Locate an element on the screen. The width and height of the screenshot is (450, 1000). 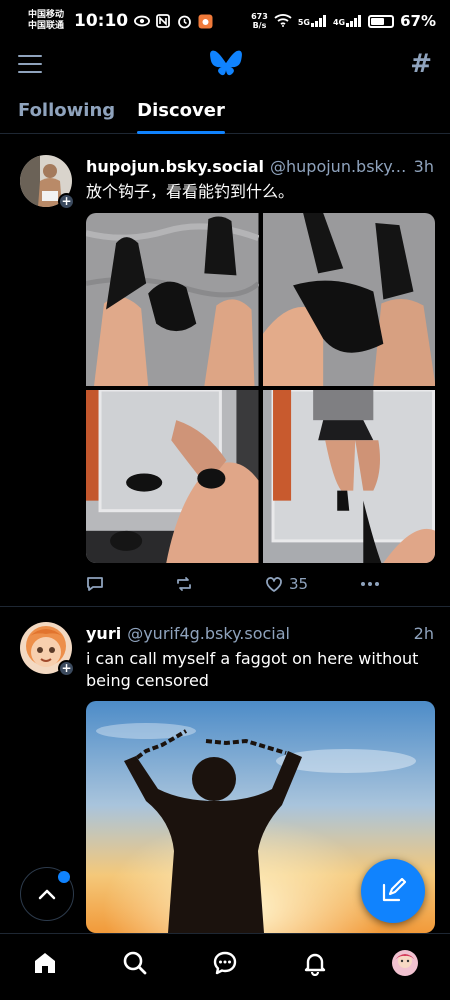
status-bar: 中国移动 中国联通 10:10 673 B/s 5G 4G 67% is located at coordinates (225, 21).